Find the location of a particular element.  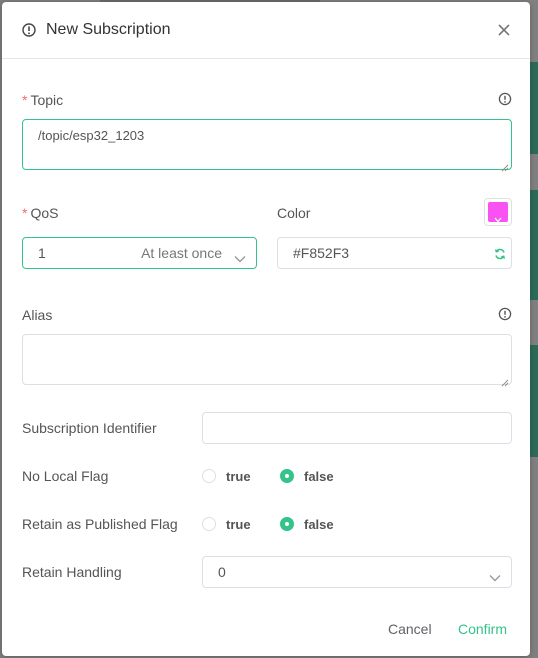

qos-description: At least once is located at coordinates (181, 253).